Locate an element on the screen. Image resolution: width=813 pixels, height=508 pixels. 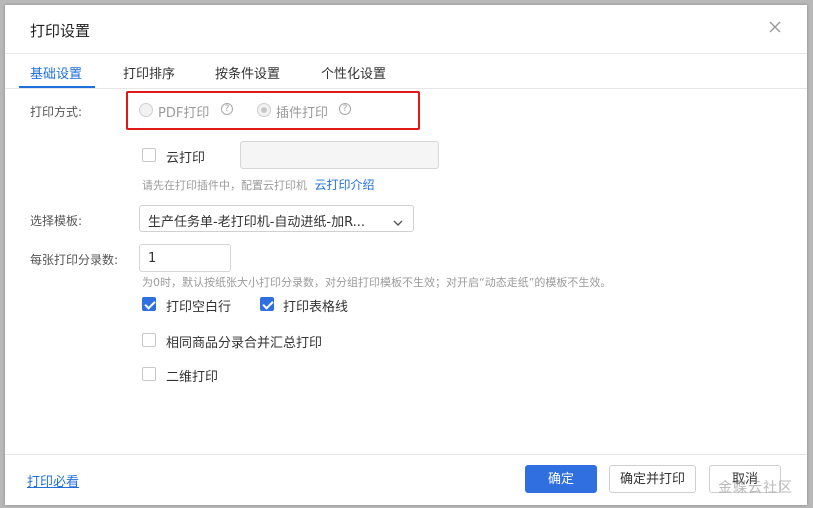
chevron-down-icon is located at coordinates (398, 219).